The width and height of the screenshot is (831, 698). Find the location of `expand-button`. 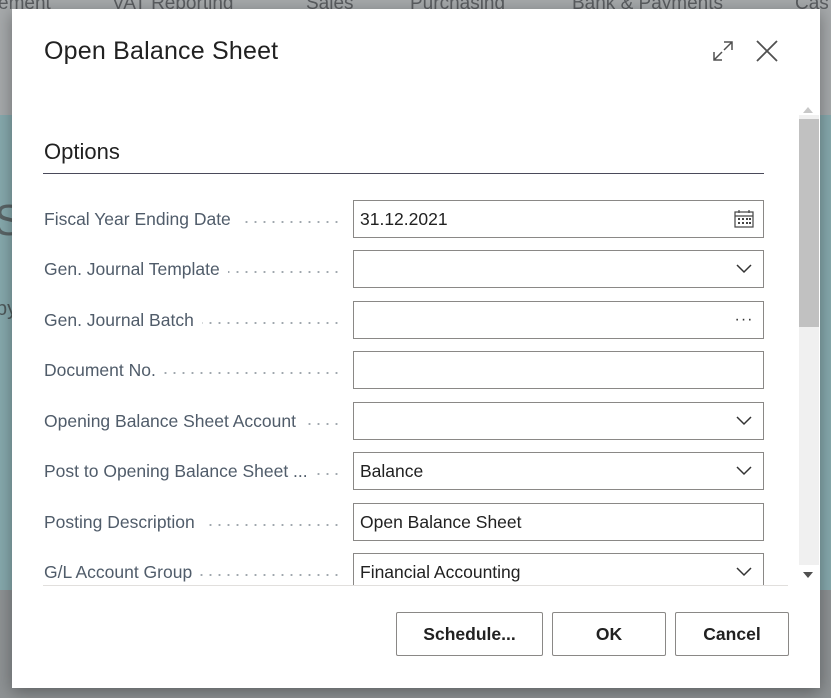

expand-button is located at coordinates (723, 51).